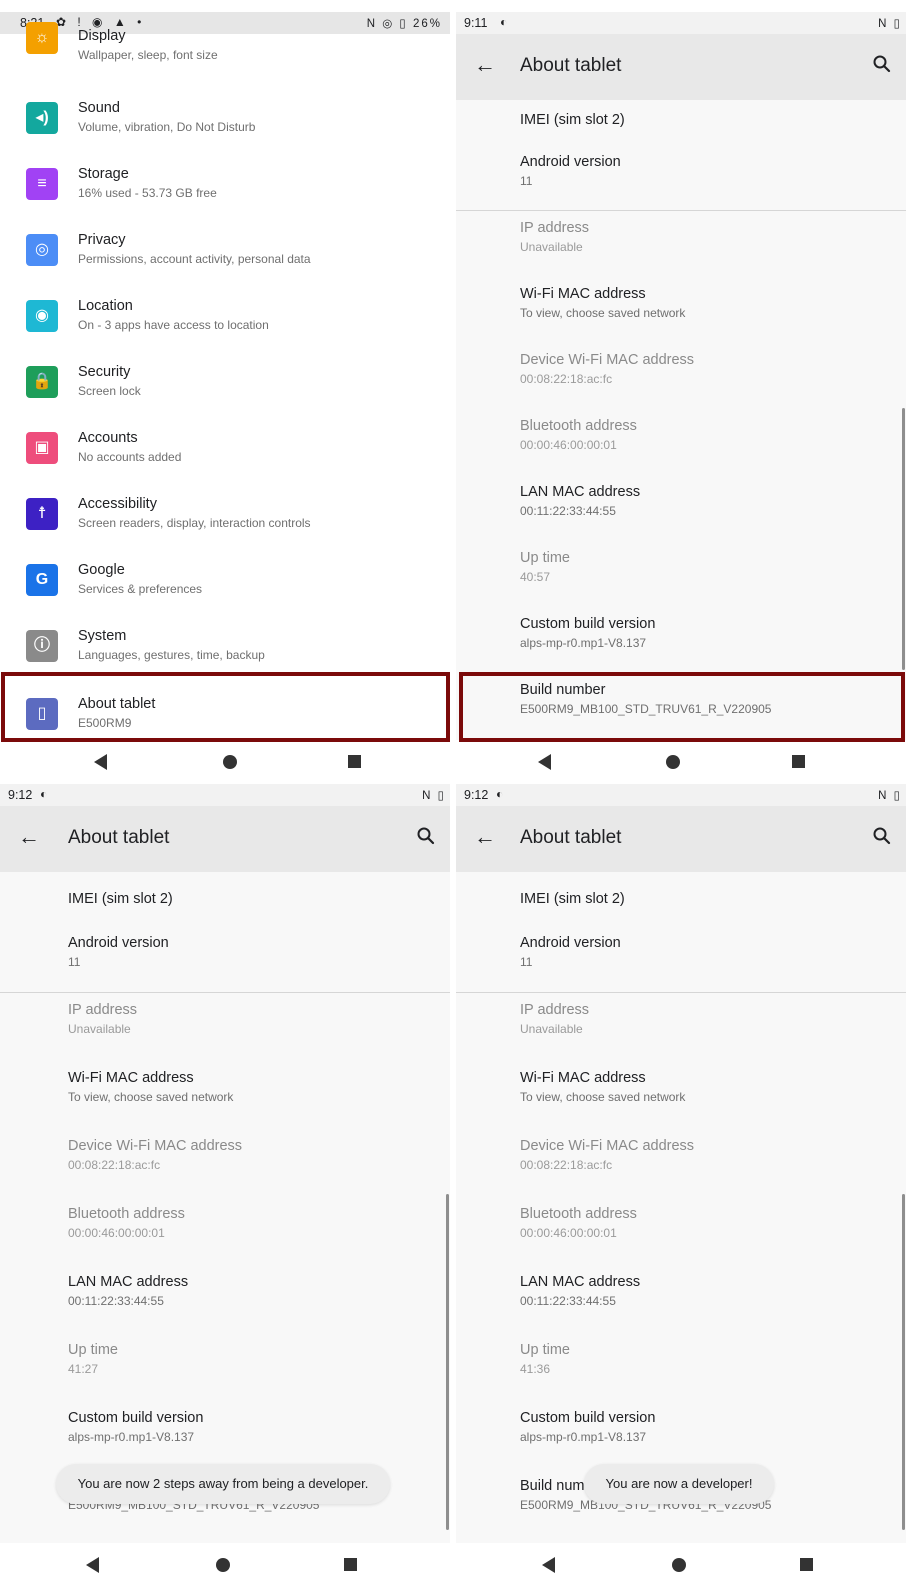 Image resolution: width=906 pixels, height=1585 pixels. I want to click on custom-build-version-value: alps-mp-r0.mp1-V8.137, so click(131, 1437).